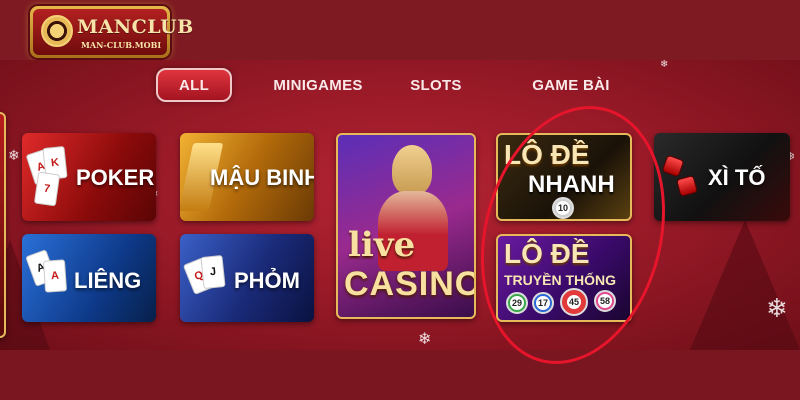 The image size is (800, 400). I want to click on casino-text: CASINO, so click(410, 284).